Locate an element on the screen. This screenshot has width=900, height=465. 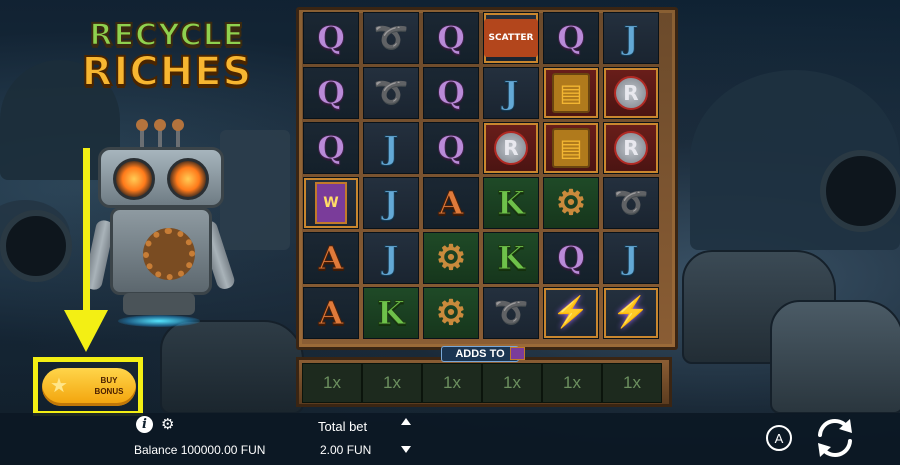
autoplay-label: A is located at coordinates (779, 438).